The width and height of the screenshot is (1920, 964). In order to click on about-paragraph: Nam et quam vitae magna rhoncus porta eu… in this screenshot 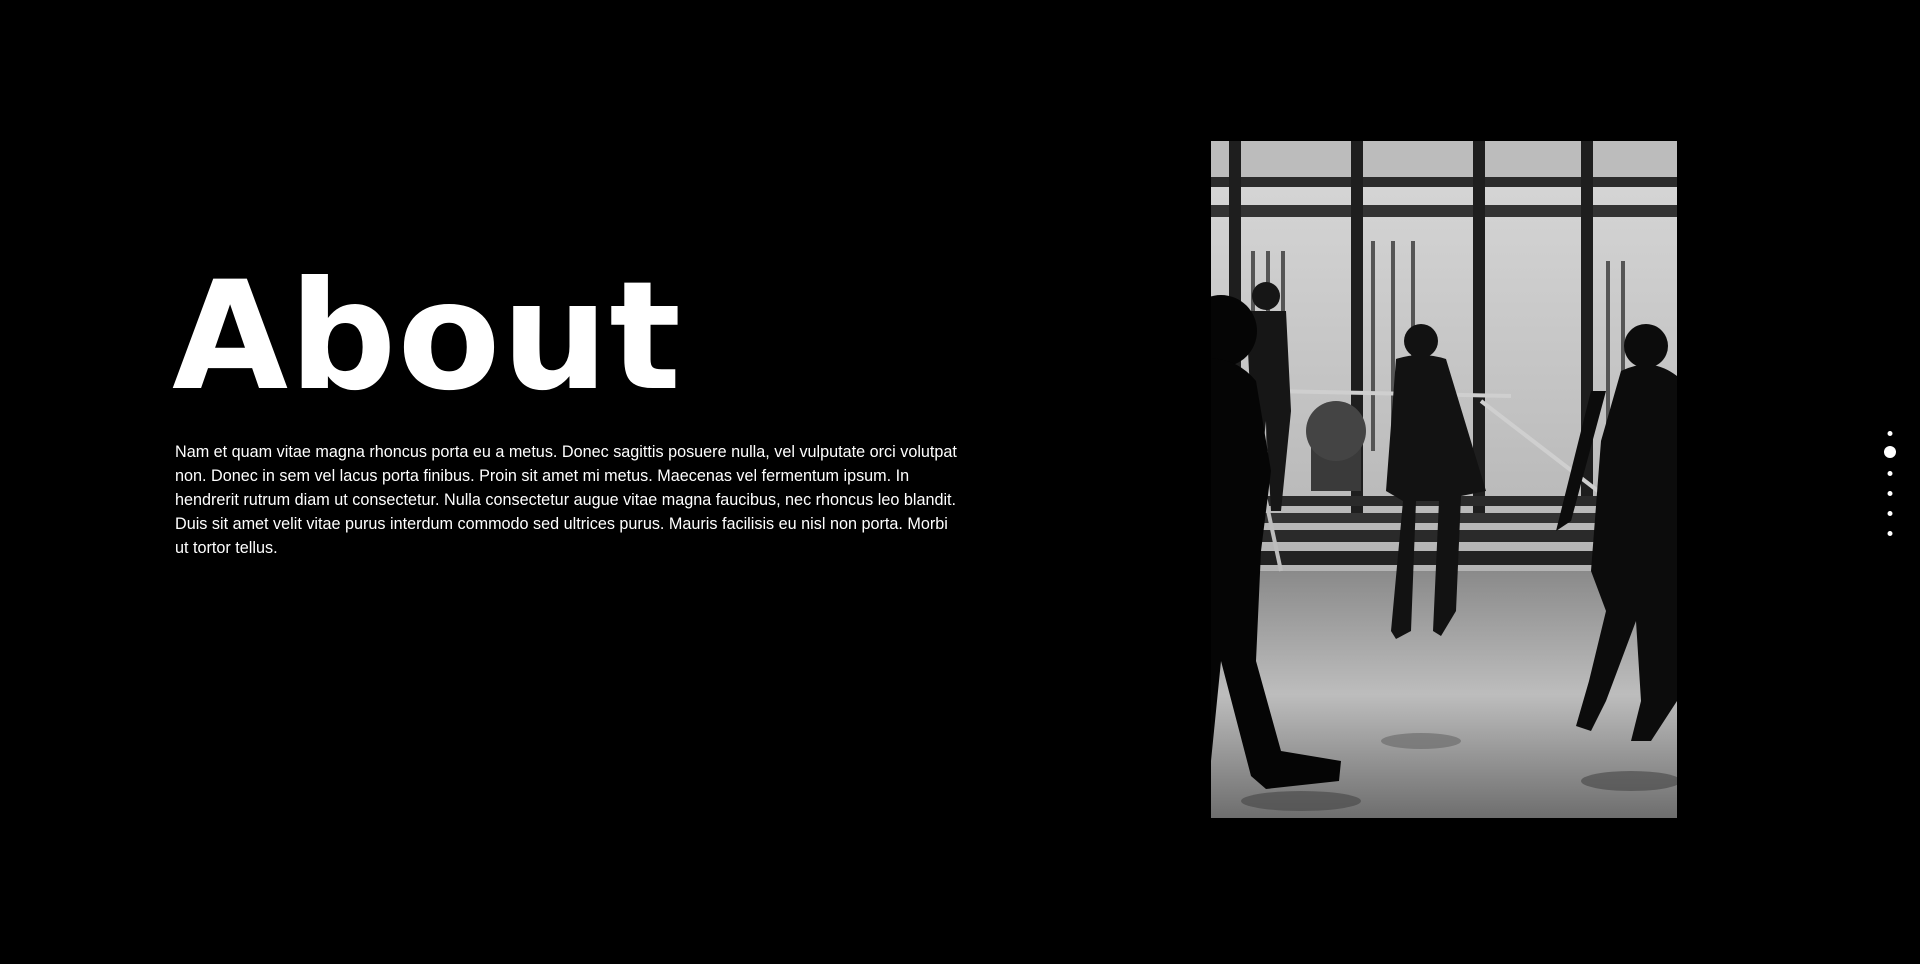, I will do `click(566, 500)`.